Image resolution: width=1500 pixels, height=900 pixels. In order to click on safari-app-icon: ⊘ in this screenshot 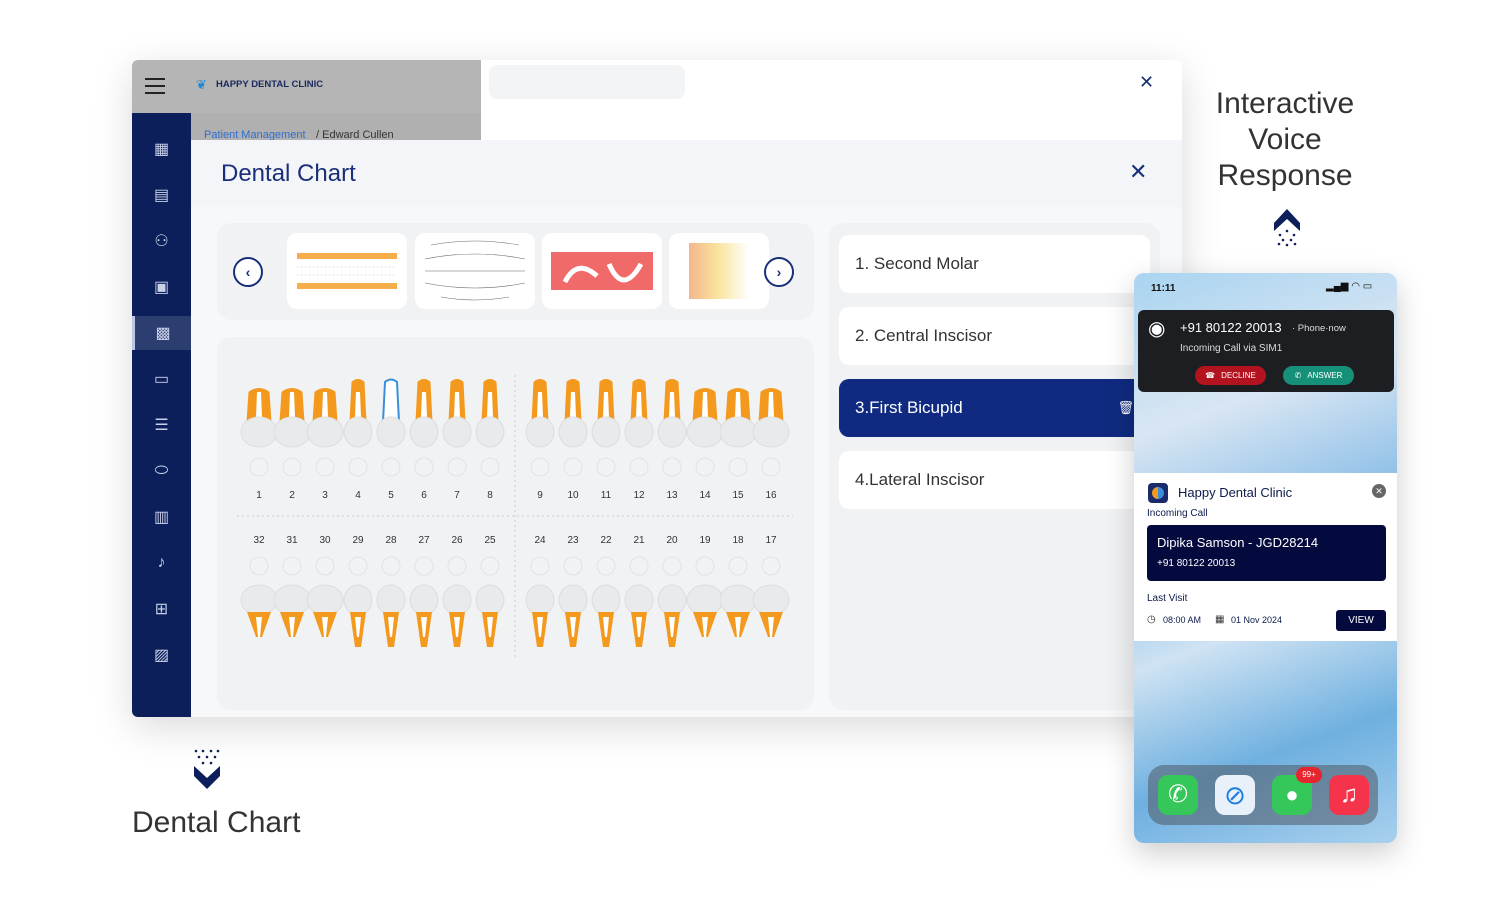, I will do `click(1235, 795)`.